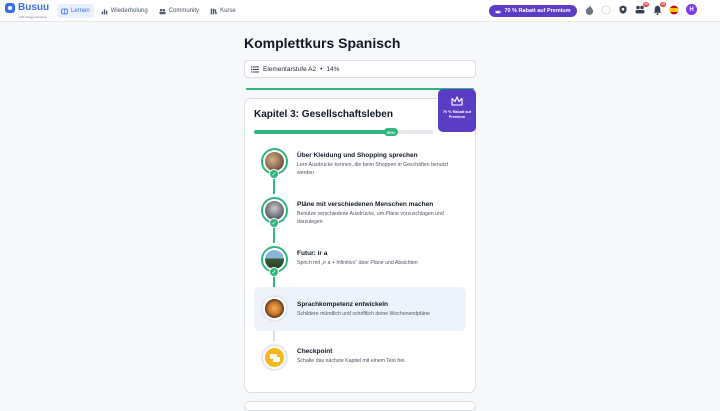  What do you see at coordinates (34, 7) in the screenshot?
I see `logo-text: Busuu` at bounding box center [34, 7].